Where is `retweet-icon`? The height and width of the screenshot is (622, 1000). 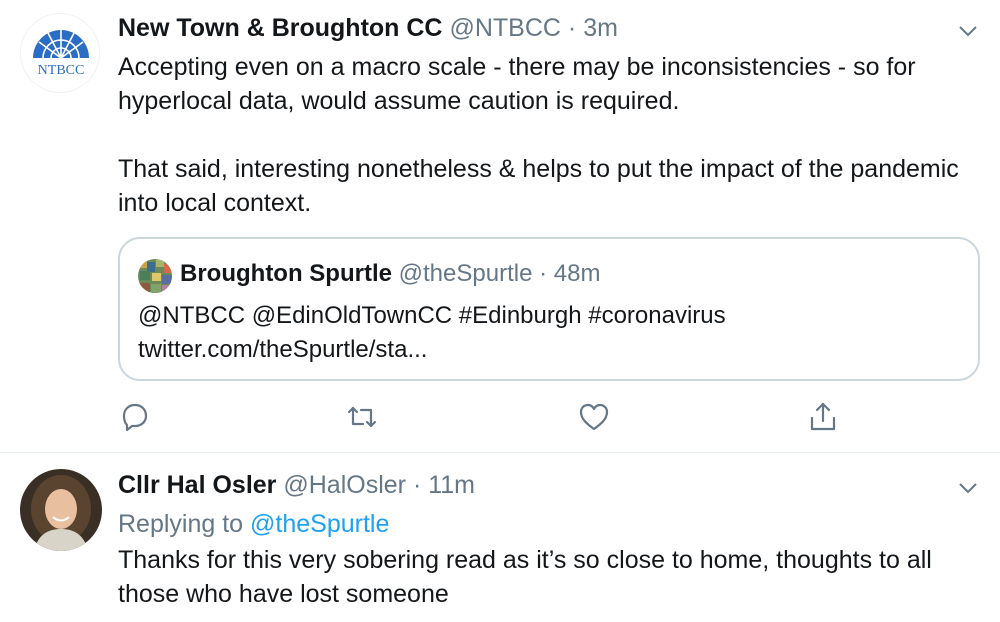
retweet-icon is located at coordinates (362, 417).